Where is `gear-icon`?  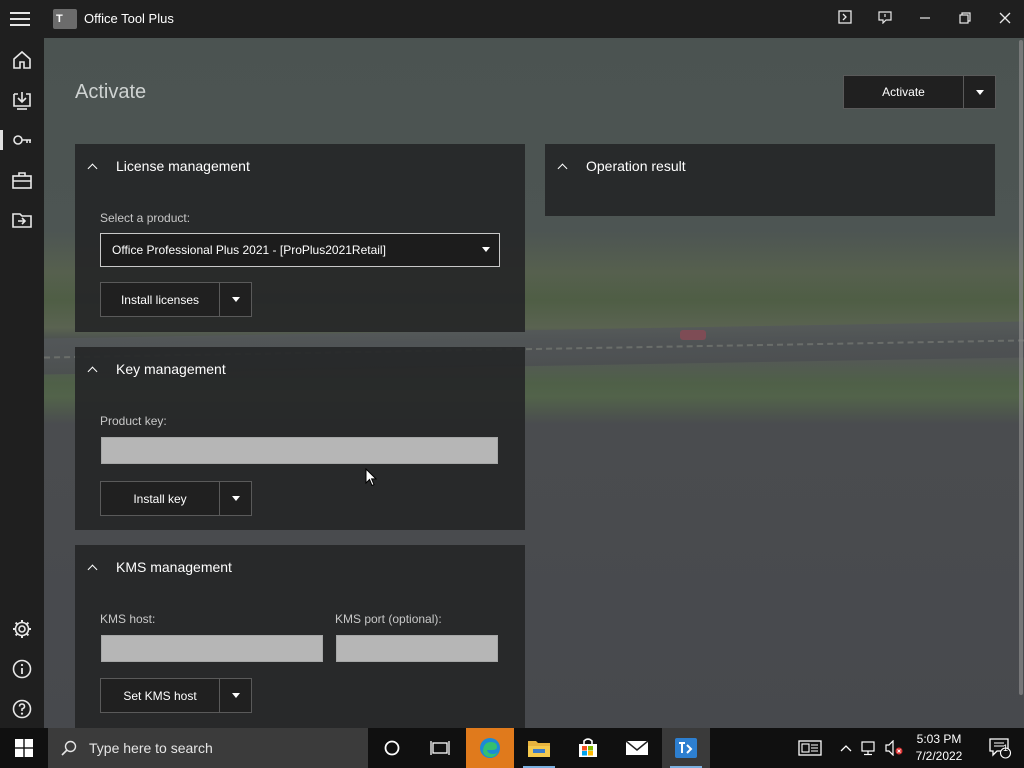
gear-icon is located at coordinates (22, 629).